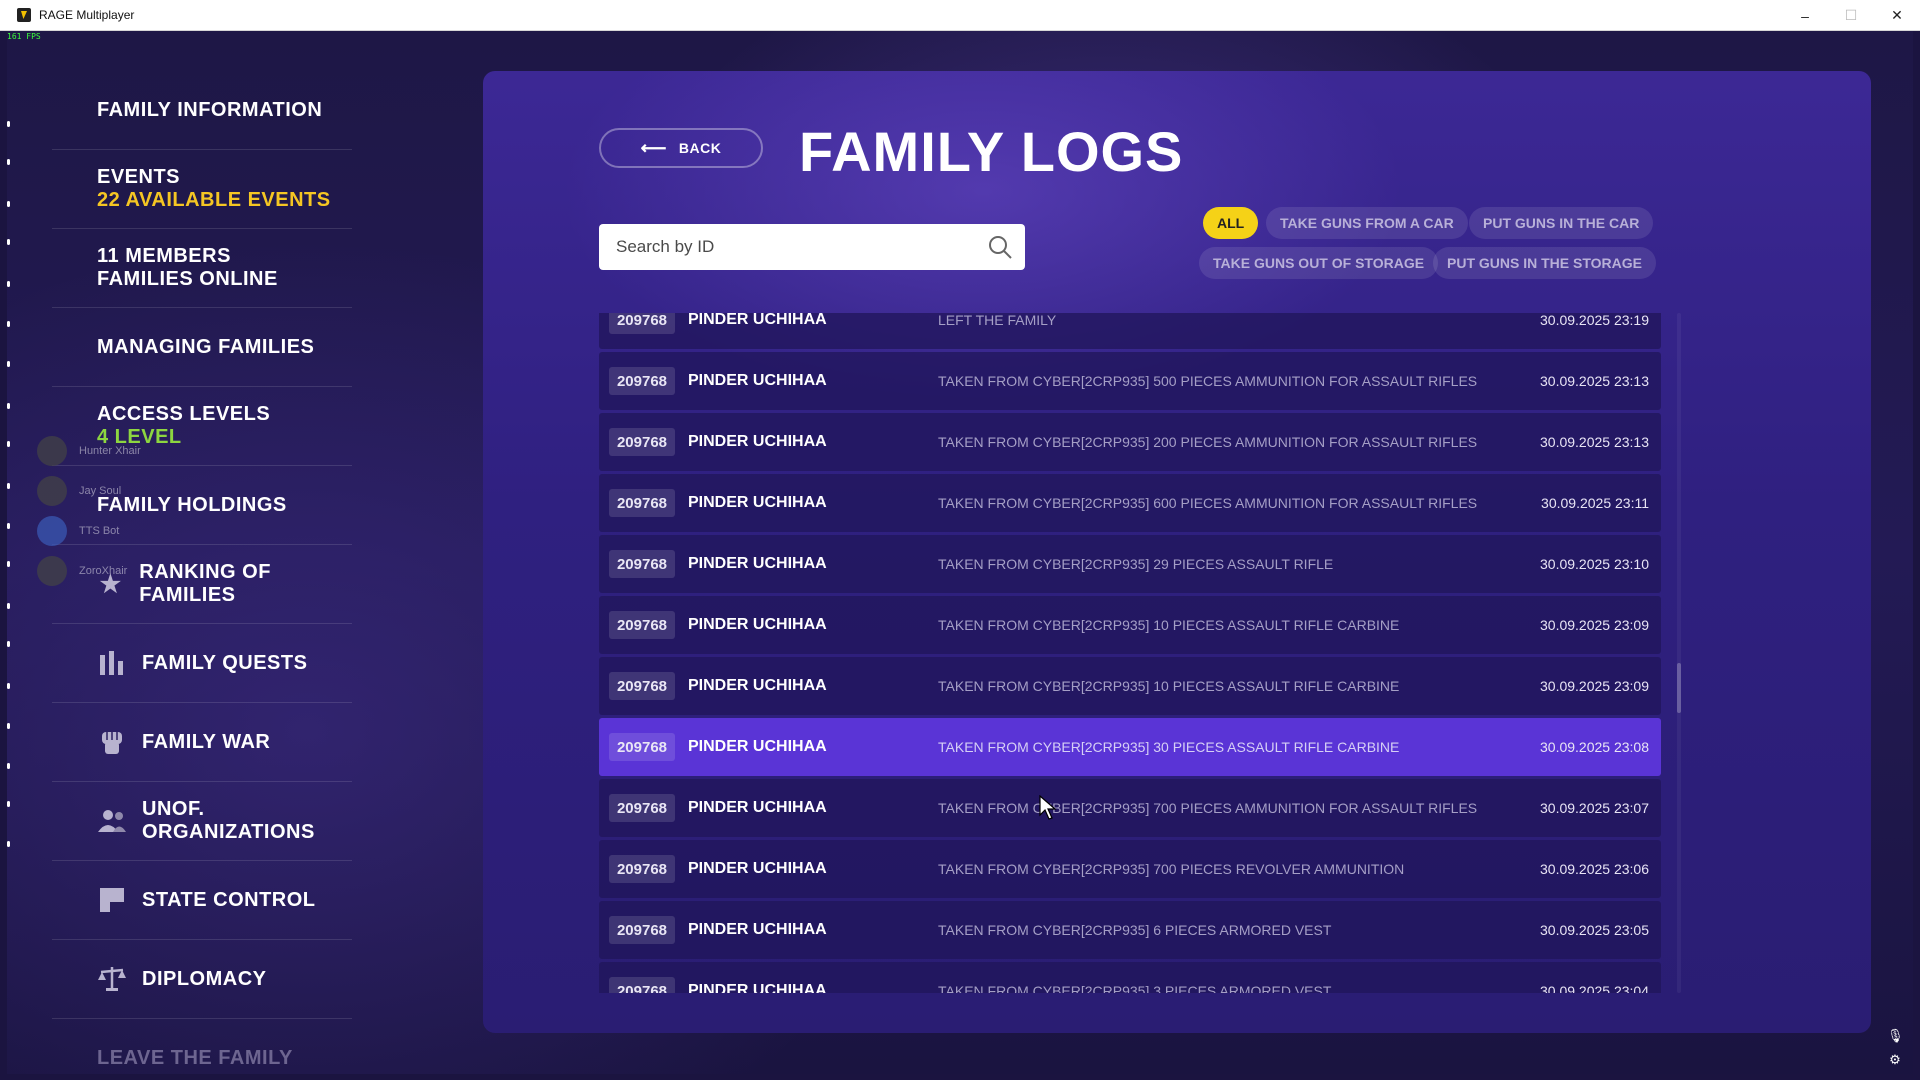  I want to click on sidebar-item-diplomacy: DIPLOMACY, so click(202, 979).